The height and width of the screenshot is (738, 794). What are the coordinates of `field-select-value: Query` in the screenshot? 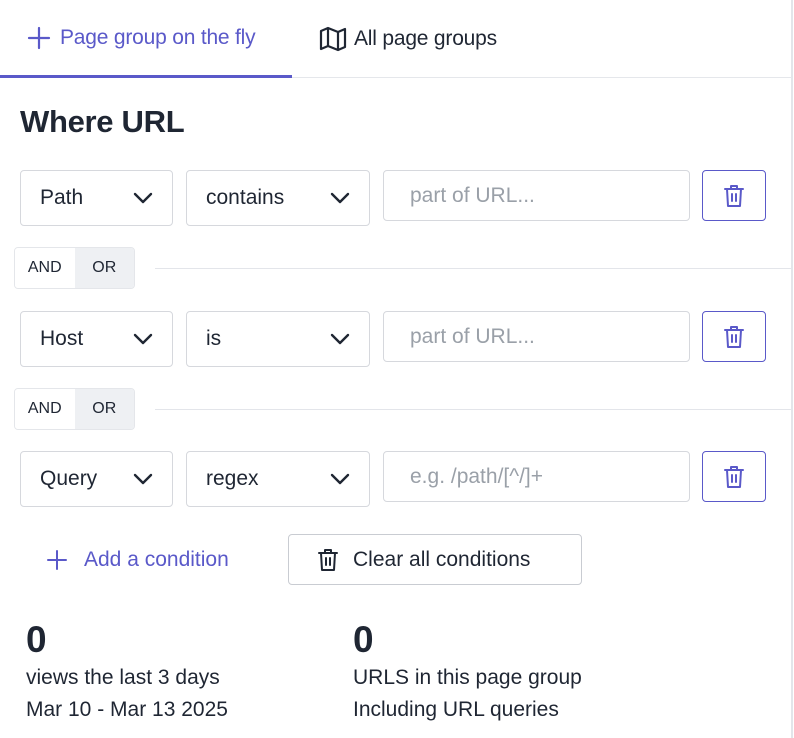 It's located at (69, 478).